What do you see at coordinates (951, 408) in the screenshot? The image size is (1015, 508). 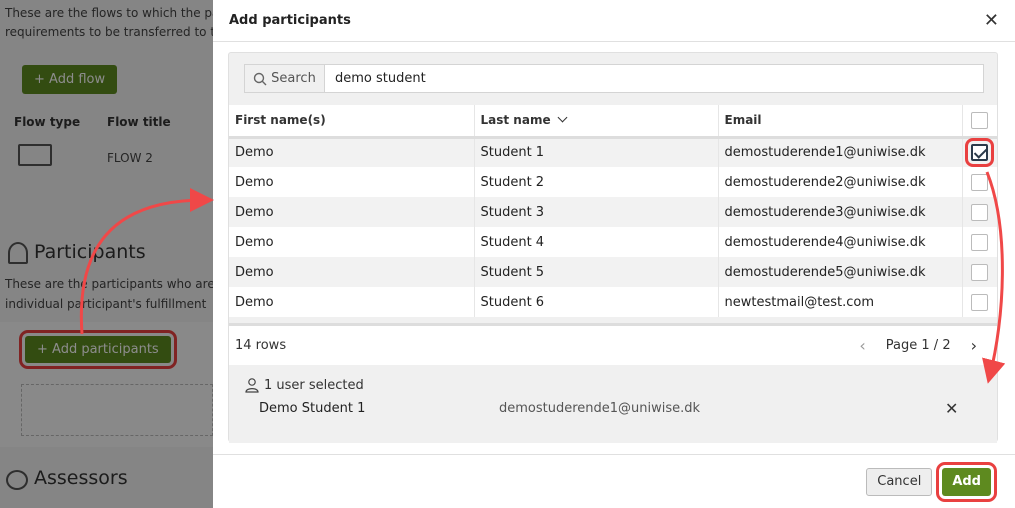 I see `remove-icon: ✕` at bounding box center [951, 408].